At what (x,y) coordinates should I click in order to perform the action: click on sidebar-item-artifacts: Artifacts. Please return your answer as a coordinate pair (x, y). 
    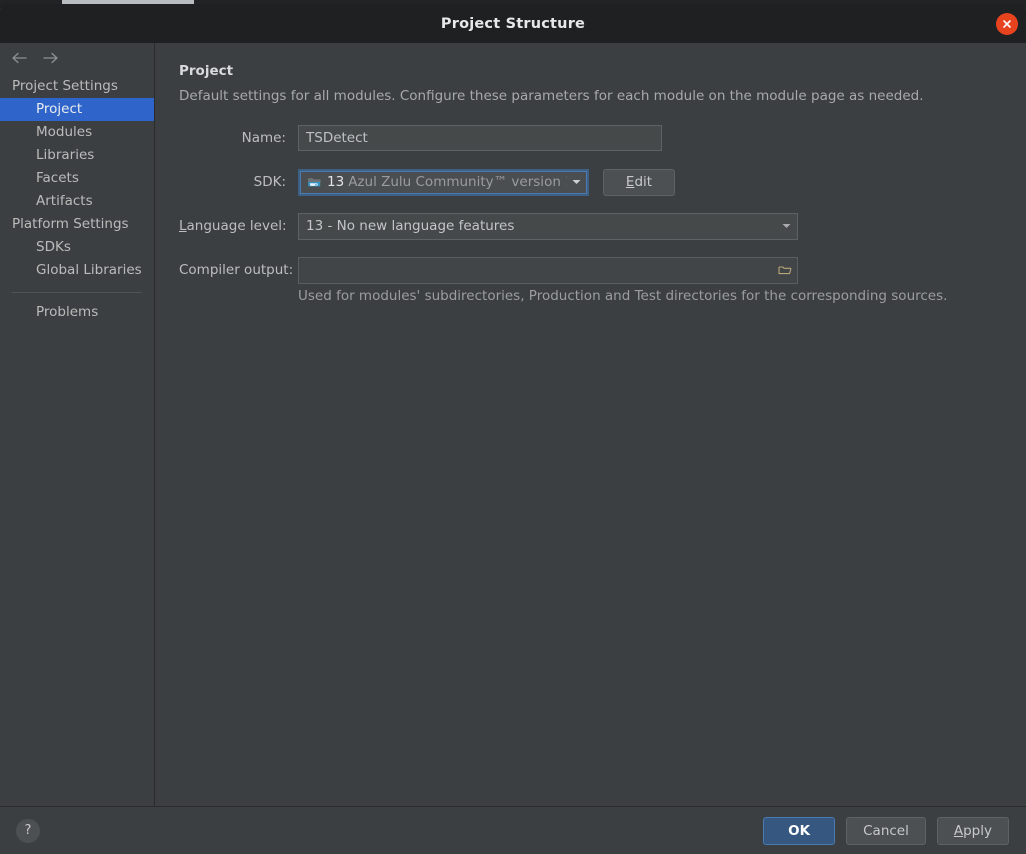
    Looking at the image, I should click on (77, 201).